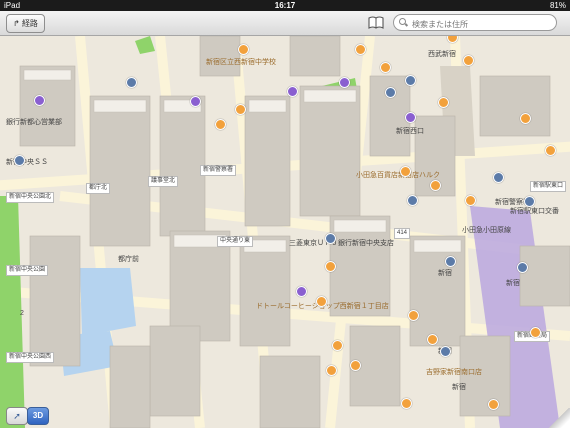  I want to click on clock: 16:17, so click(285, 5).